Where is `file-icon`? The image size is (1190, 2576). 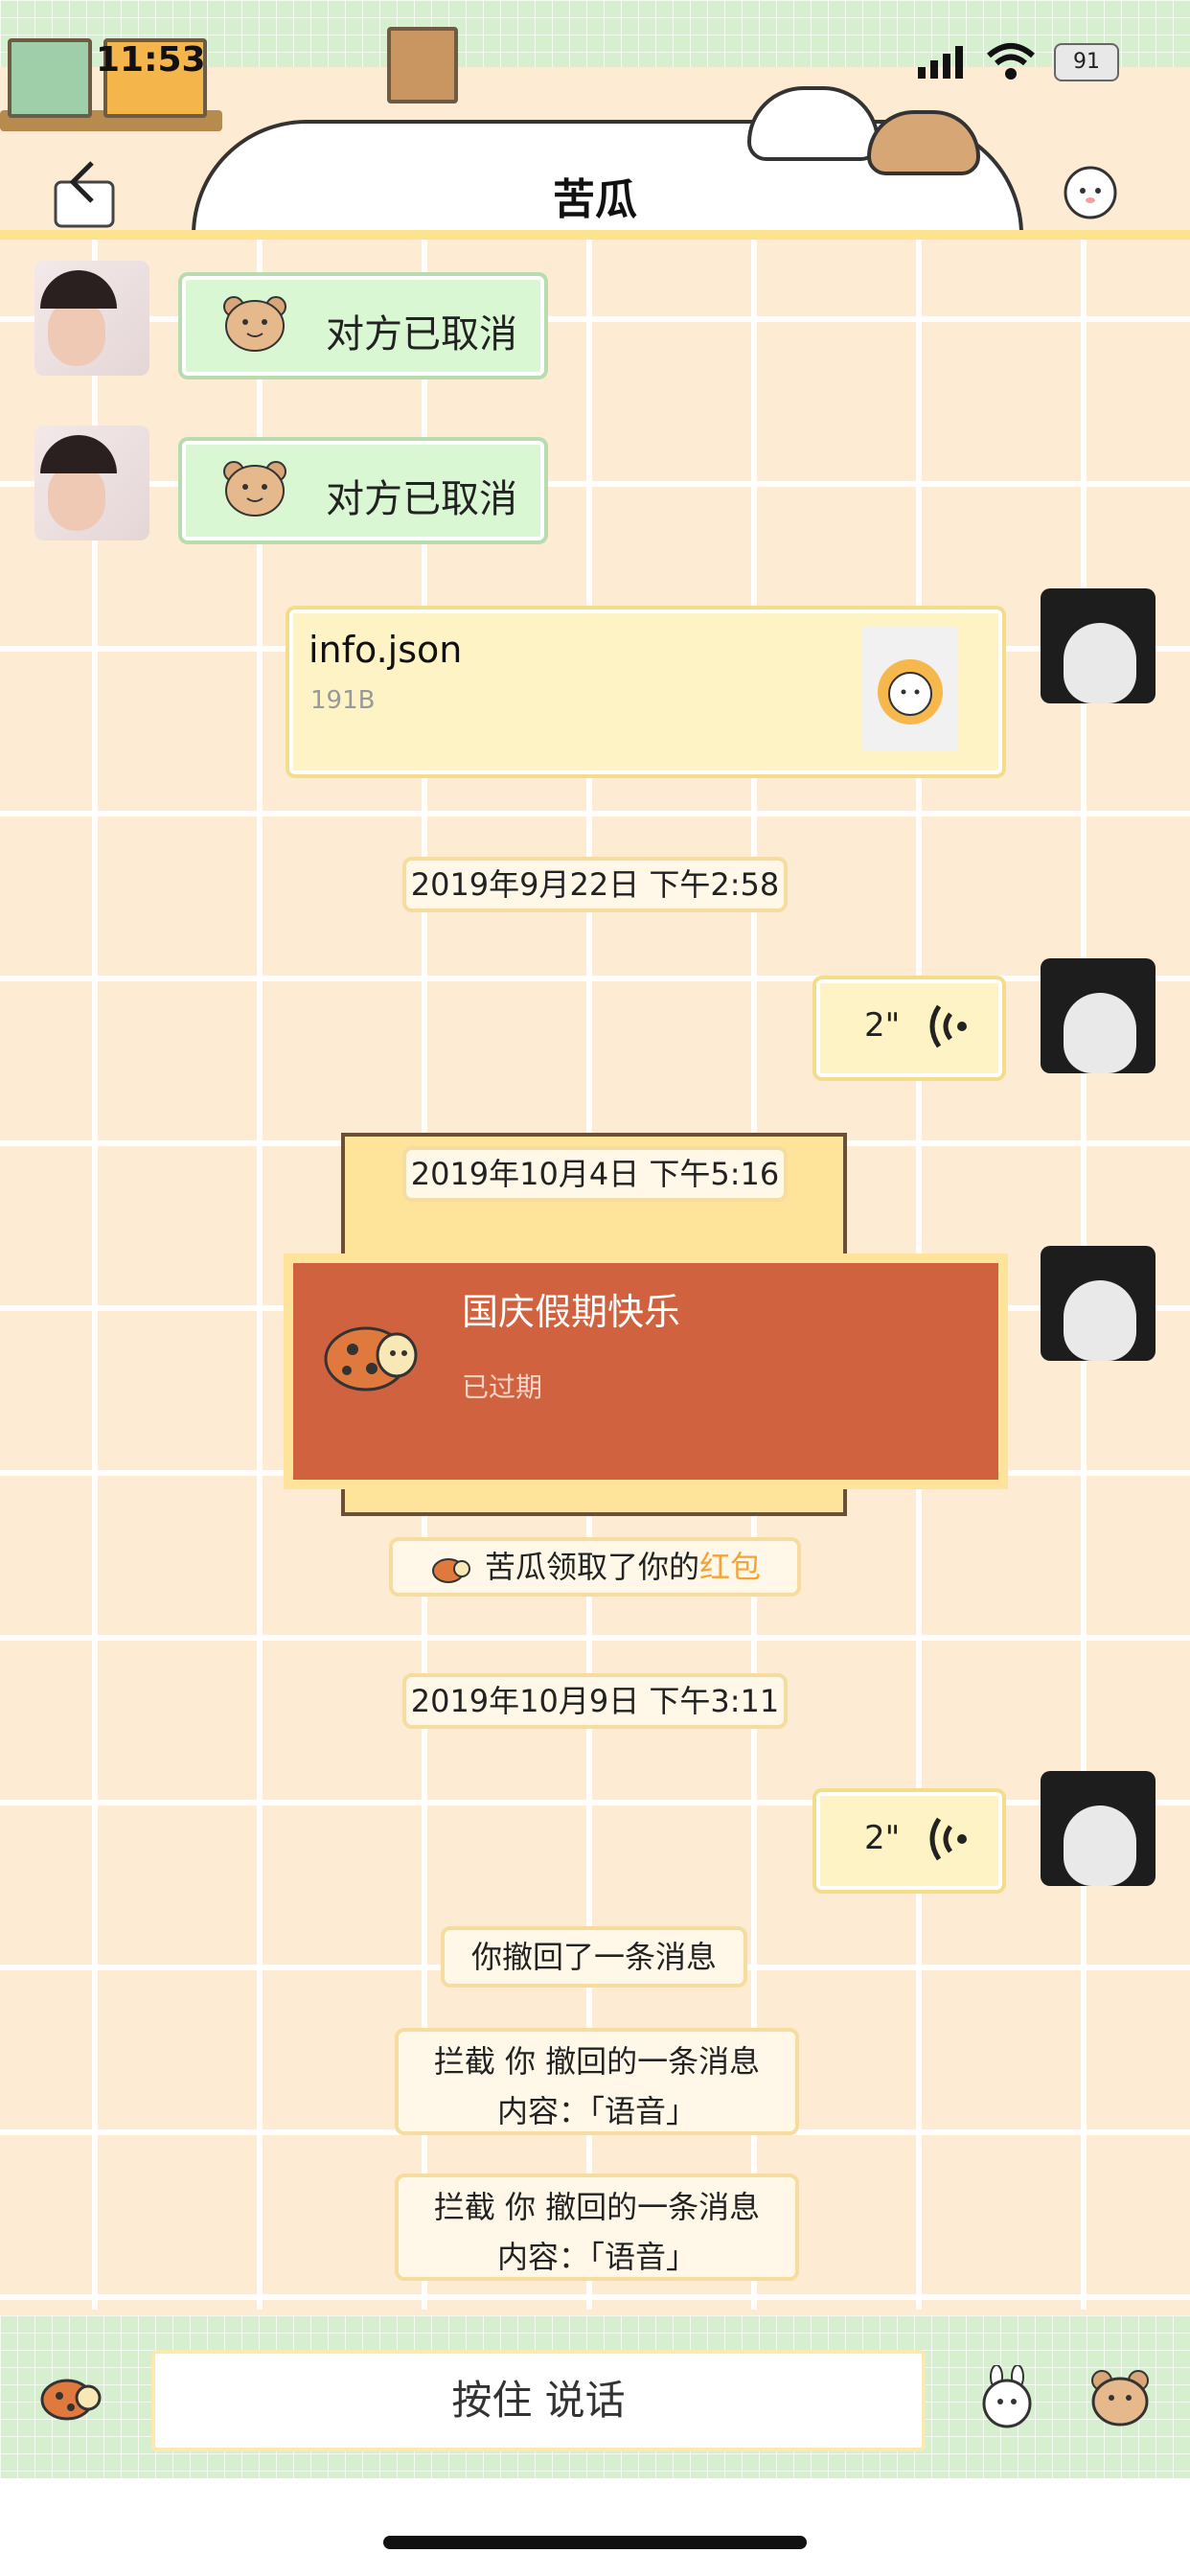 file-icon is located at coordinates (910, 689).